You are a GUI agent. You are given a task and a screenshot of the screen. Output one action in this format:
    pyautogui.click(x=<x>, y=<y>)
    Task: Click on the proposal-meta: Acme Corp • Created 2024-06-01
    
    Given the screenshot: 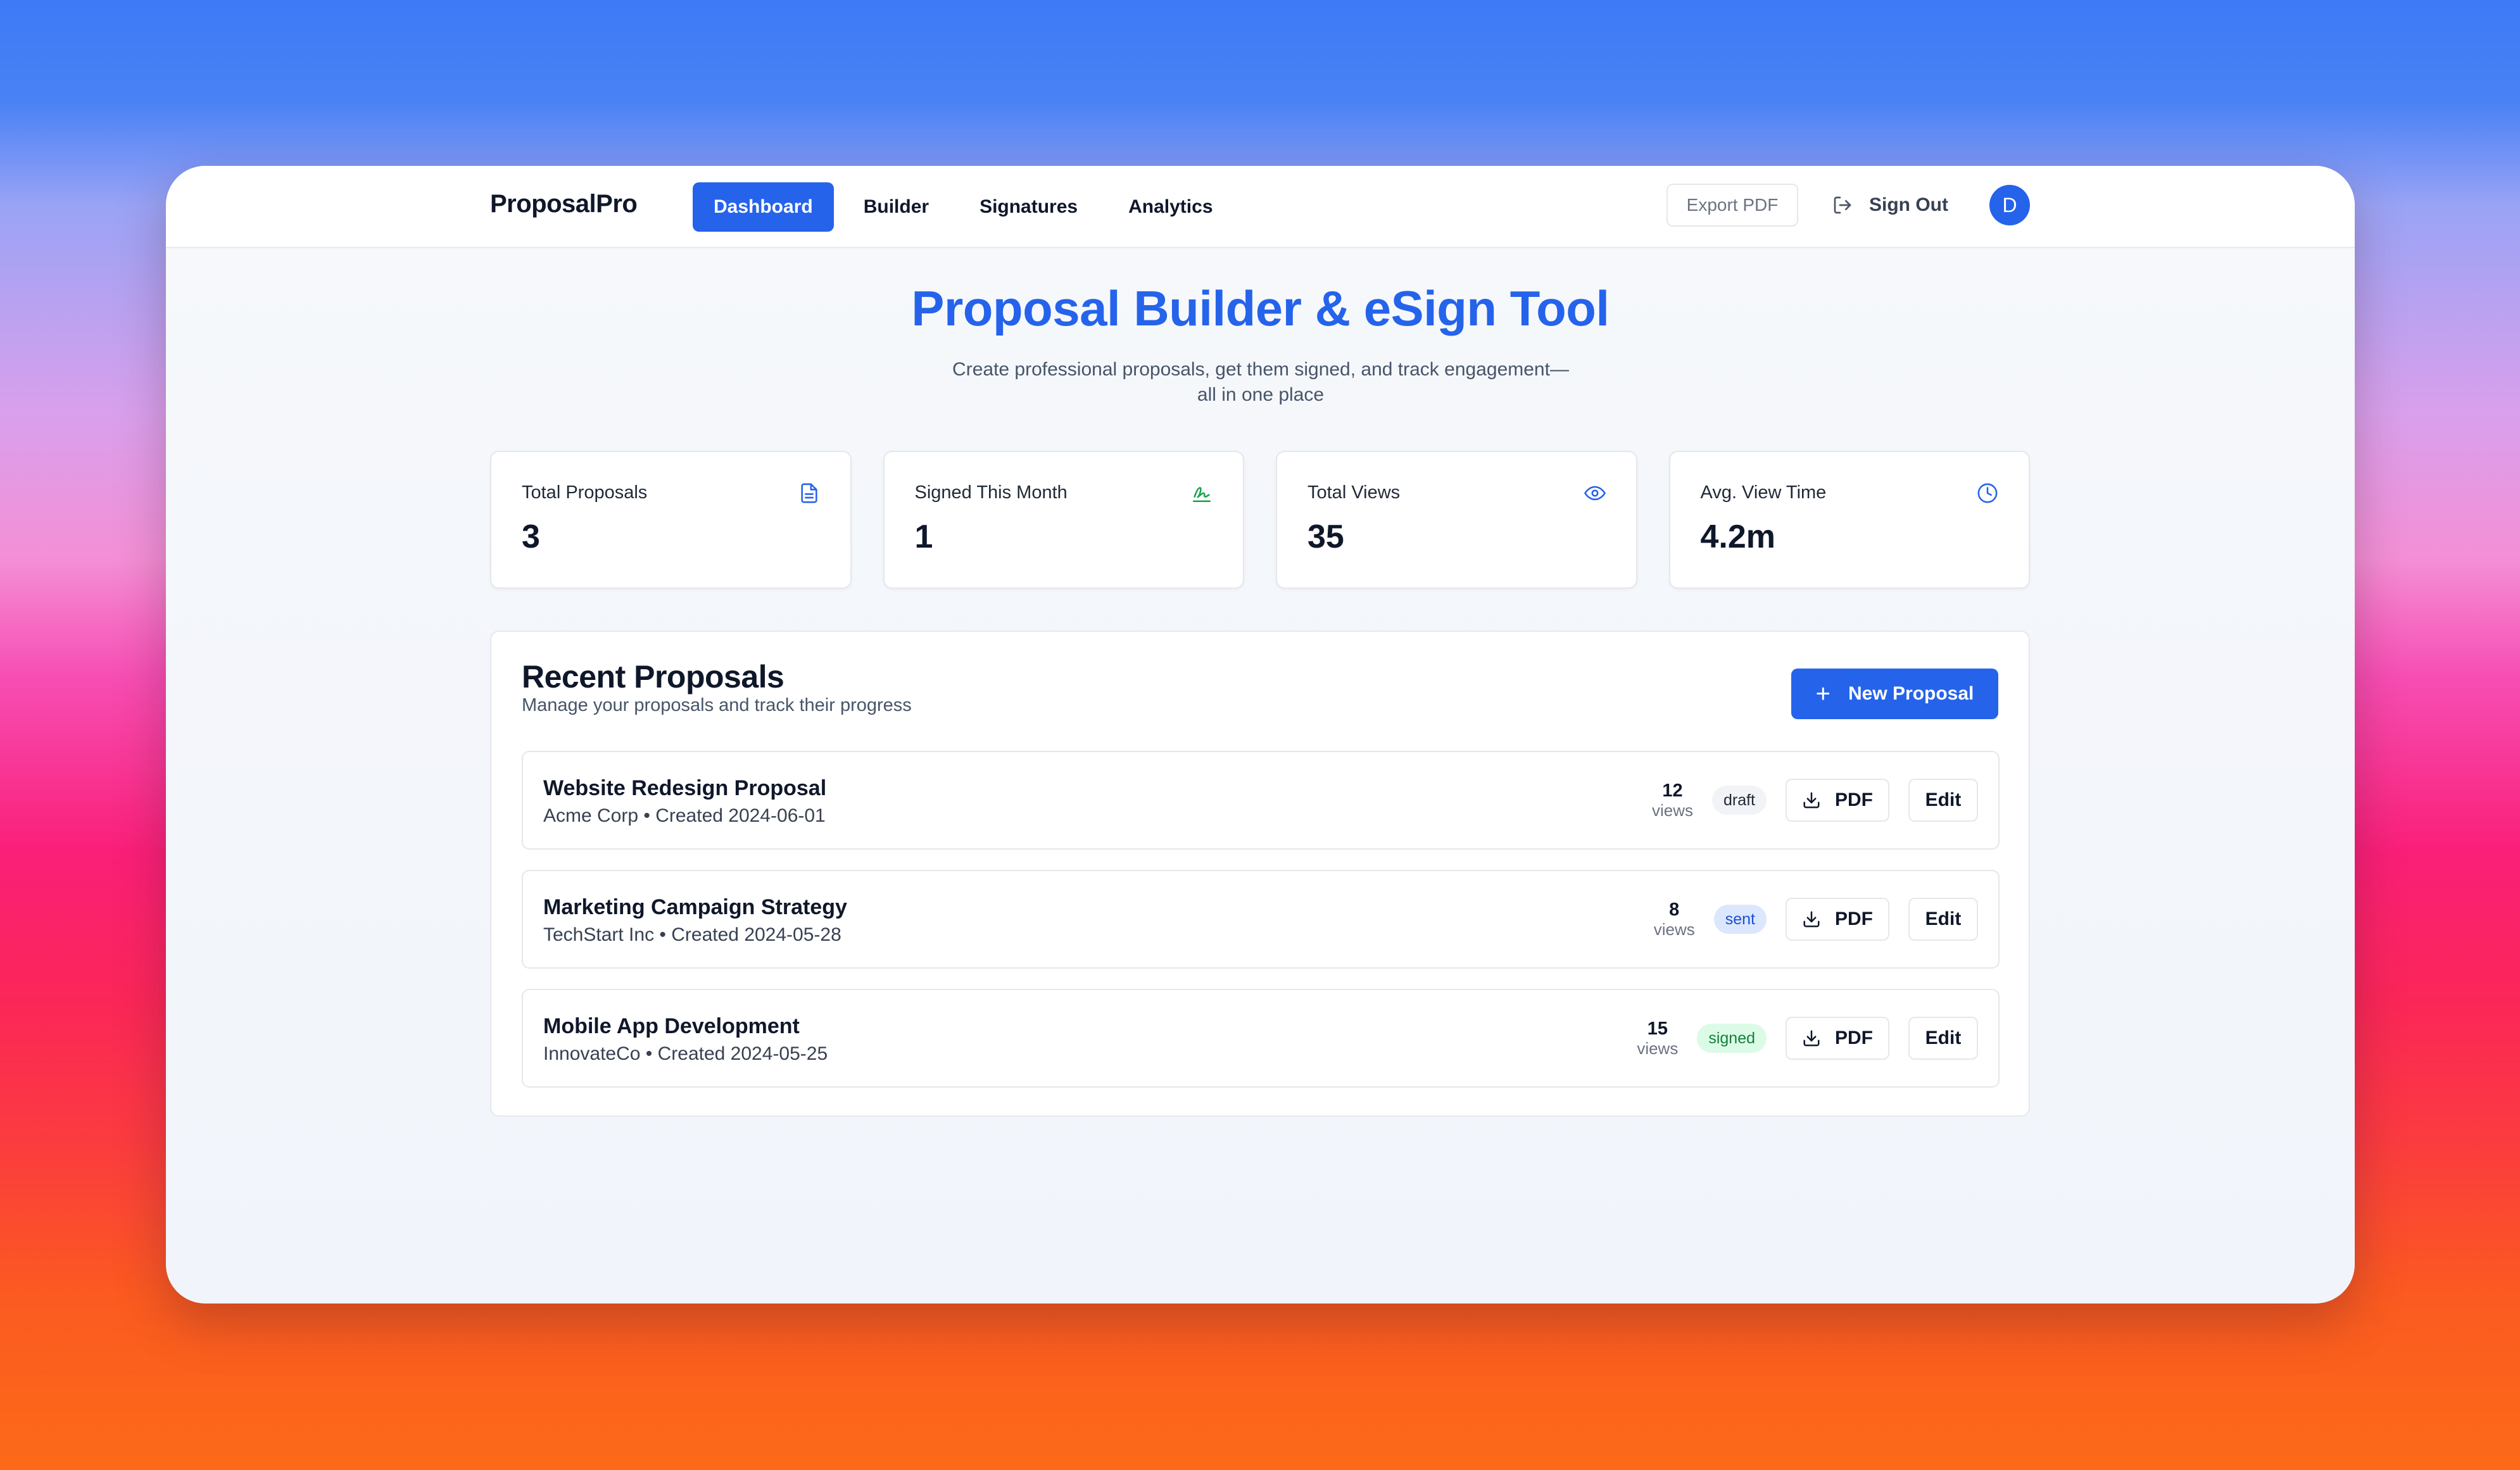 What is the action you would take?
    pyautogui.click(x=684, y=816)
    